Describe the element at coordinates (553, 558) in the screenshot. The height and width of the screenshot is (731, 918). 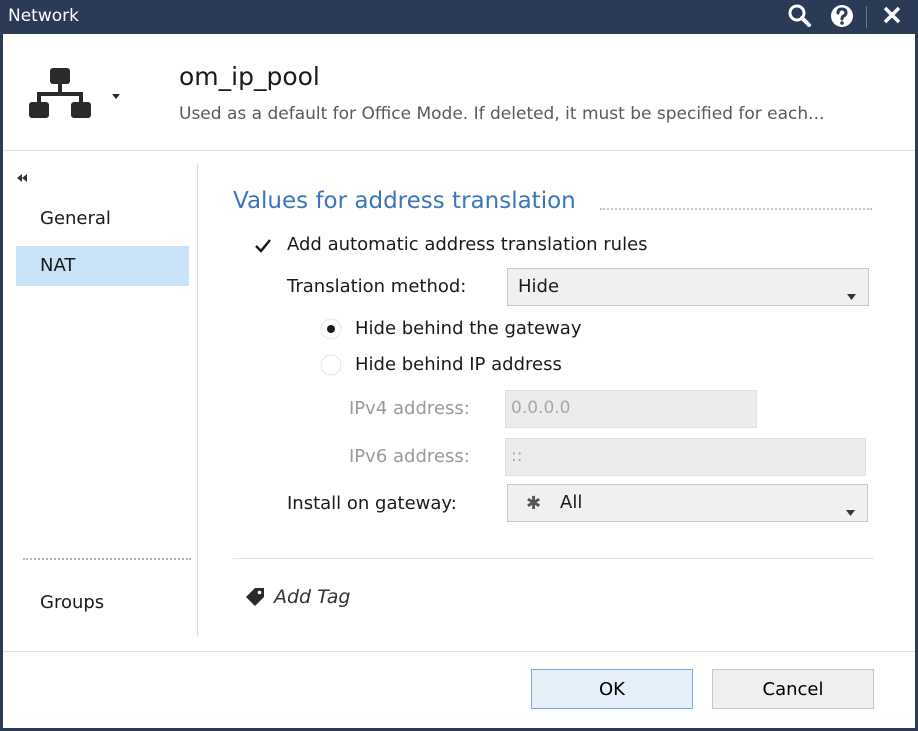
I see `content-divider` at that location.